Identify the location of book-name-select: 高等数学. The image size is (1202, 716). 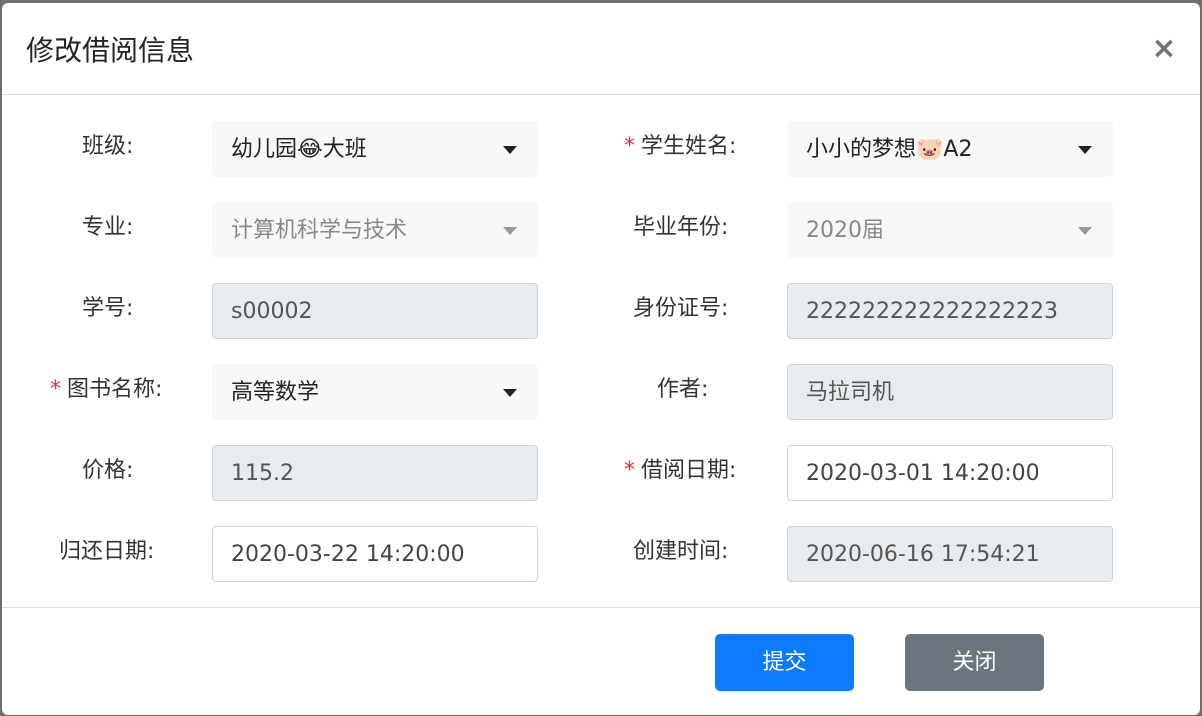
(375, 392).